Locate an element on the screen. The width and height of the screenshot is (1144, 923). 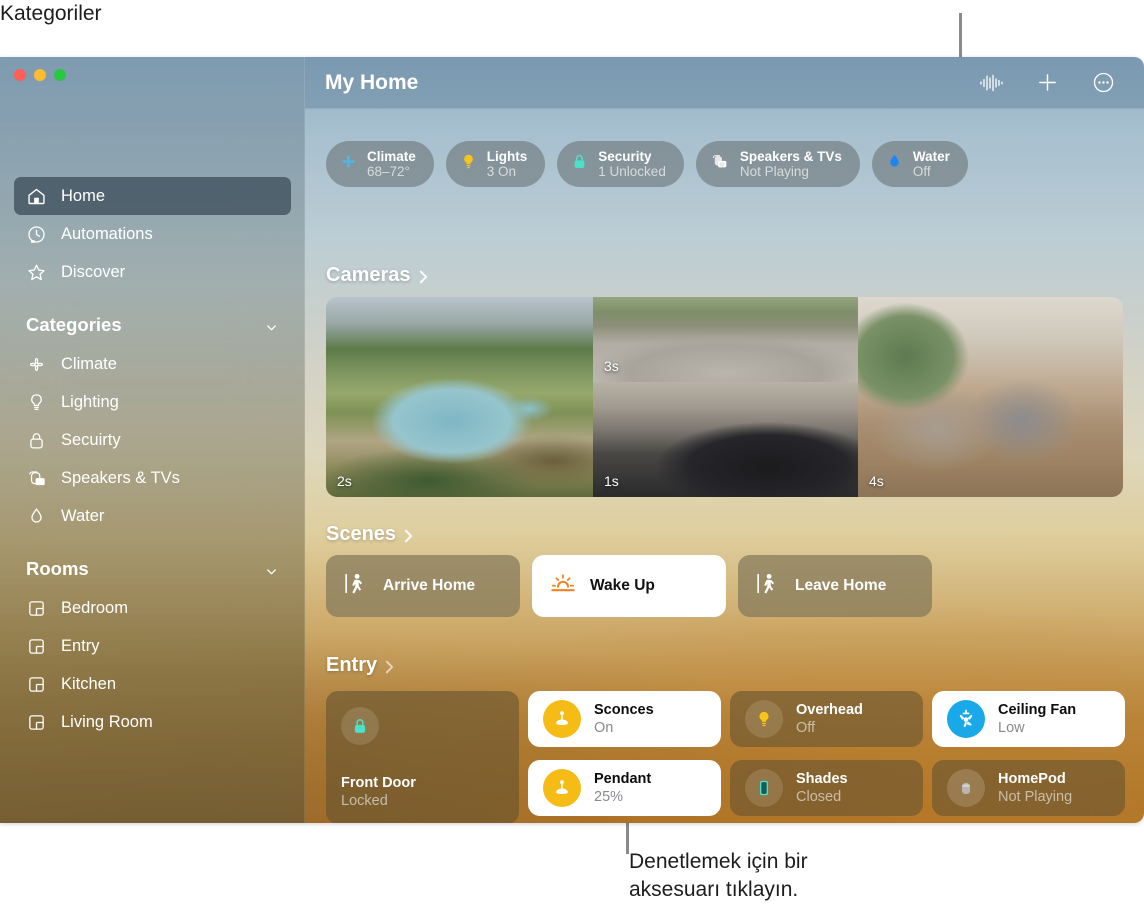
scene-wake-up: Wake Up is located at coordinates (629, 586).